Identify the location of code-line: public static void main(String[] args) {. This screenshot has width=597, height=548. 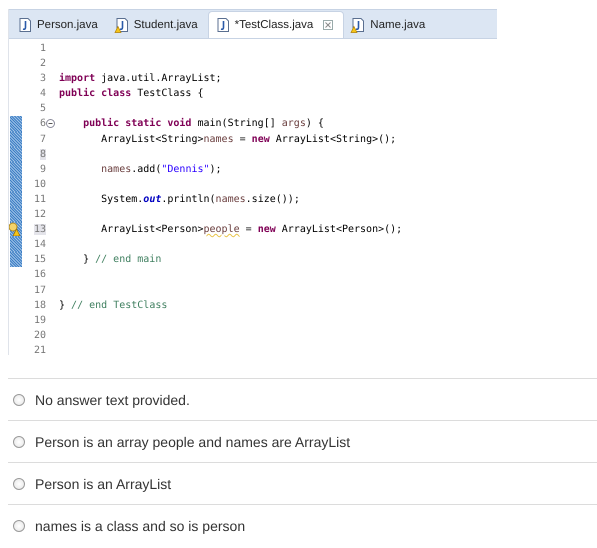
(203, 124).